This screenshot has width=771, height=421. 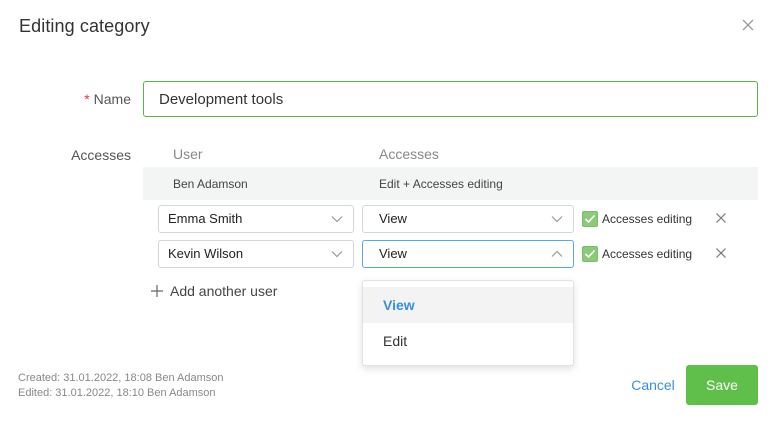 What do you see at coordinates (468, 254) in the screenshot?
I see `access-select-row-2: View` at bounding box center [468, 254].